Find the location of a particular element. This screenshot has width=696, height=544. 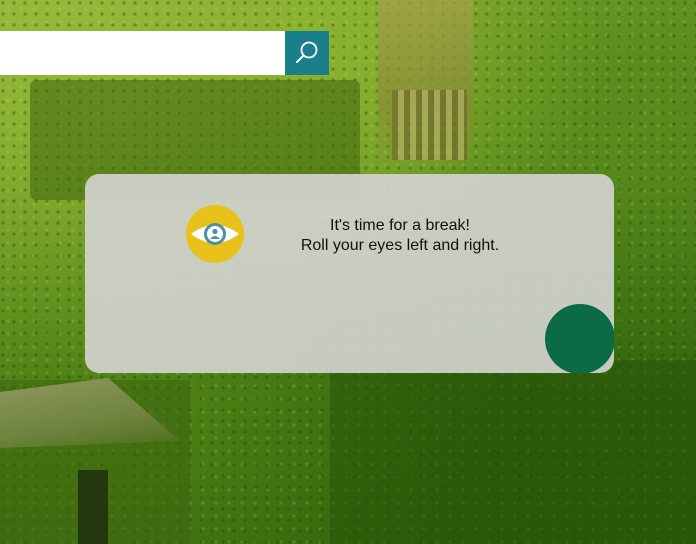

search-input is located at coordinates (142, 53).